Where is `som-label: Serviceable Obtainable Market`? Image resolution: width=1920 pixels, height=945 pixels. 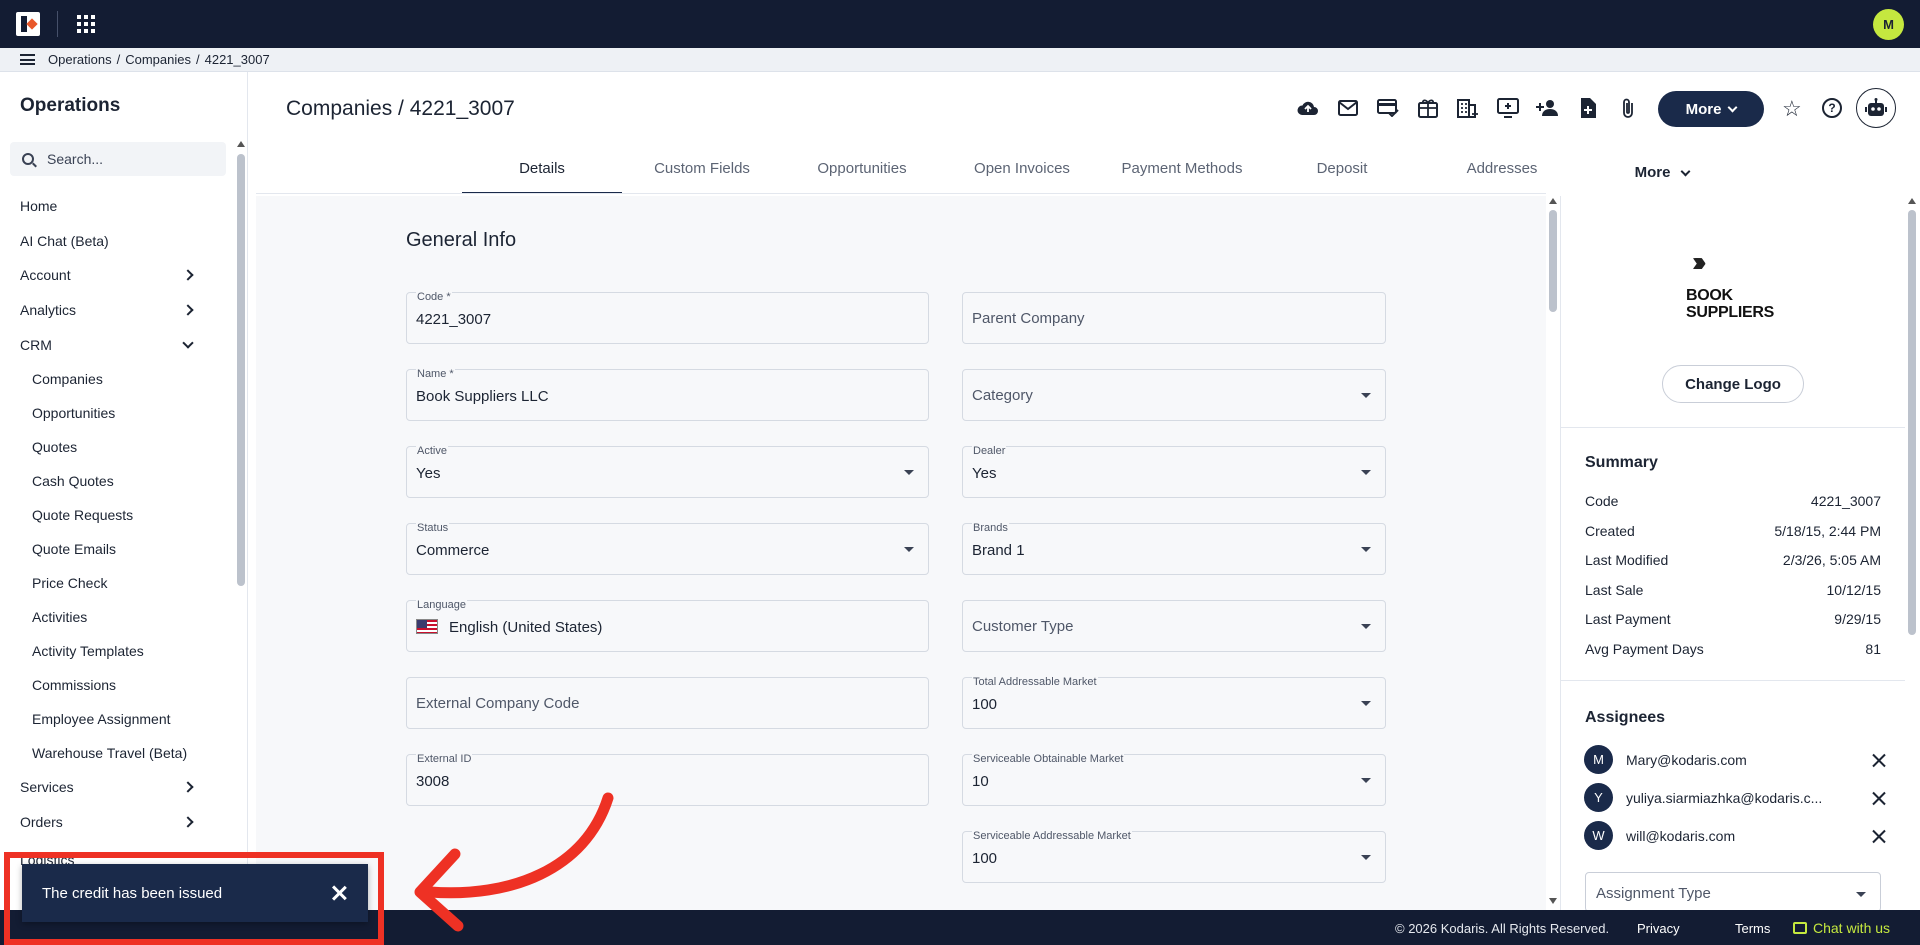 som-label: Serviceable Obtainable Market is located at coordinates (1048, 759).